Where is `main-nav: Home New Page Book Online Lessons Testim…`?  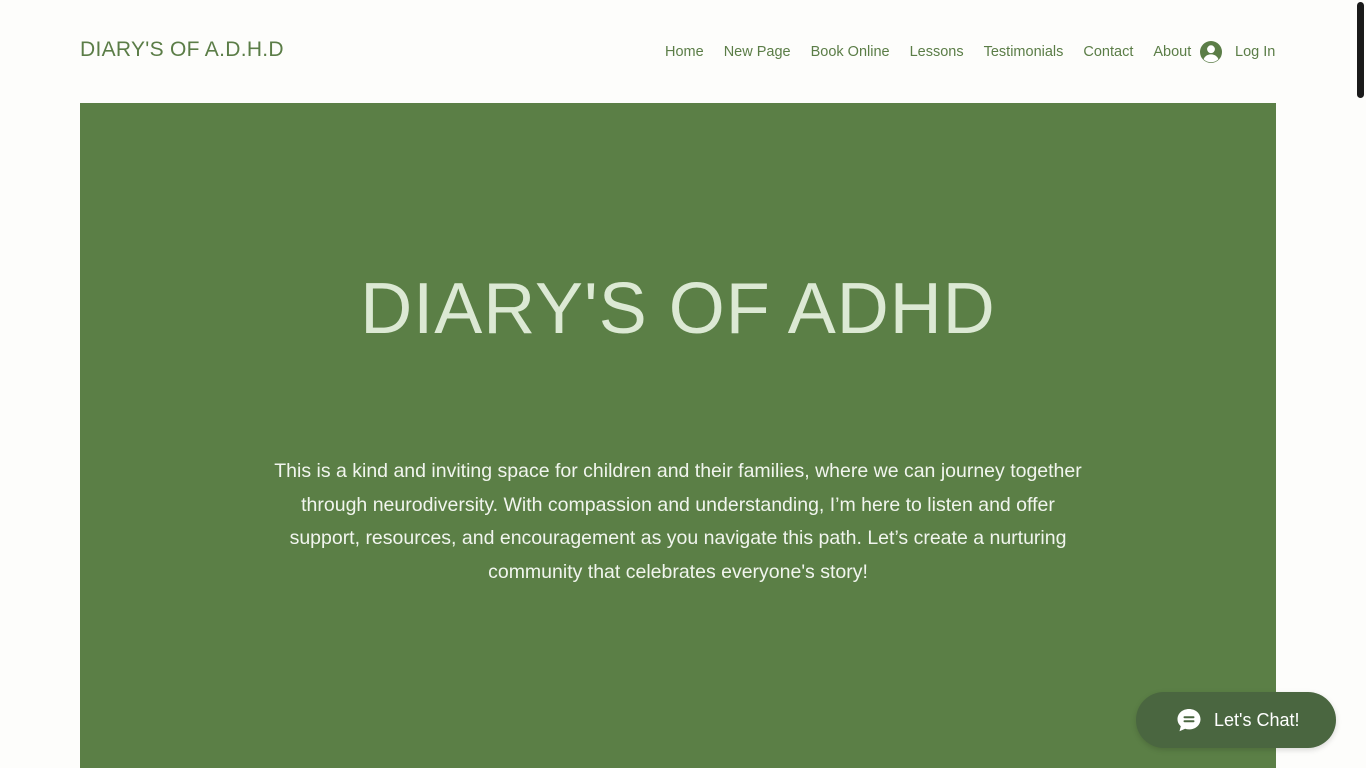
main-nav: Home New Page Book Online Lessons Testim… is located at coordinates (928, 52).